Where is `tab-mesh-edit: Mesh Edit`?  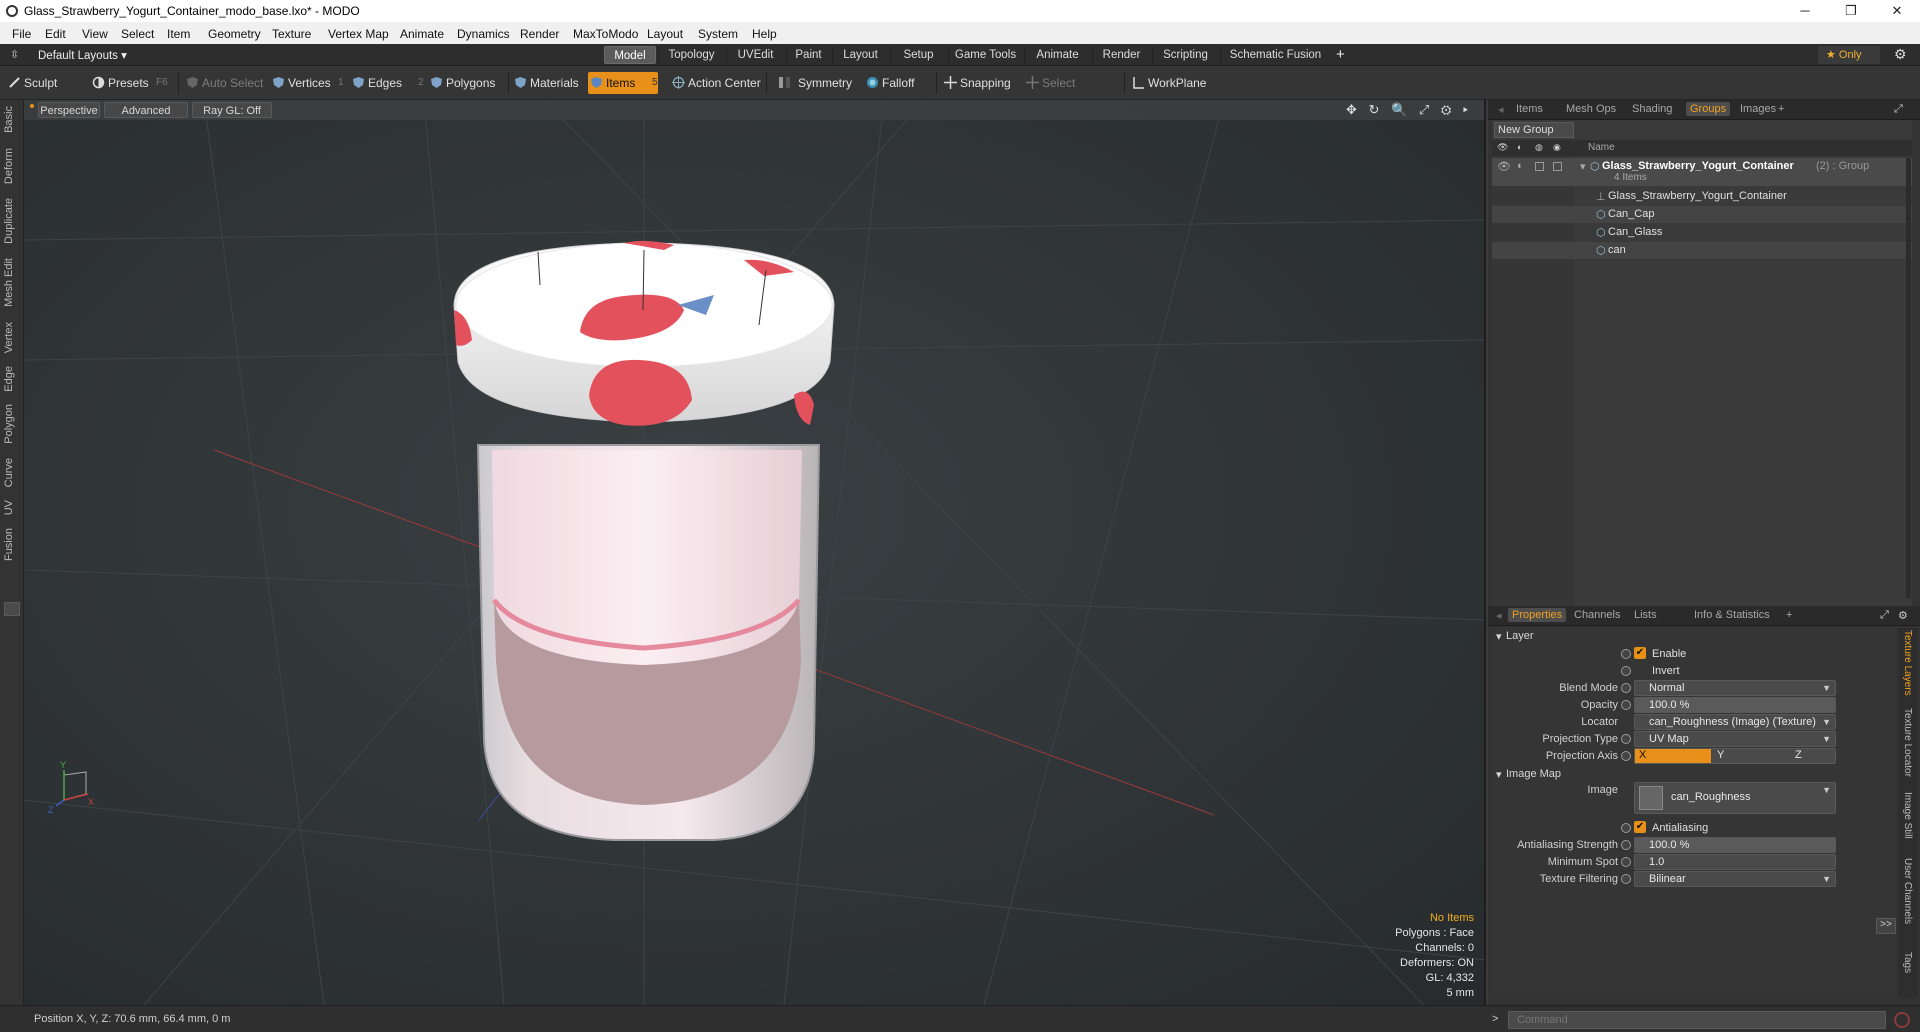
tab-mesh-edit: Mesh Edit is located at coordinates (9, 282).